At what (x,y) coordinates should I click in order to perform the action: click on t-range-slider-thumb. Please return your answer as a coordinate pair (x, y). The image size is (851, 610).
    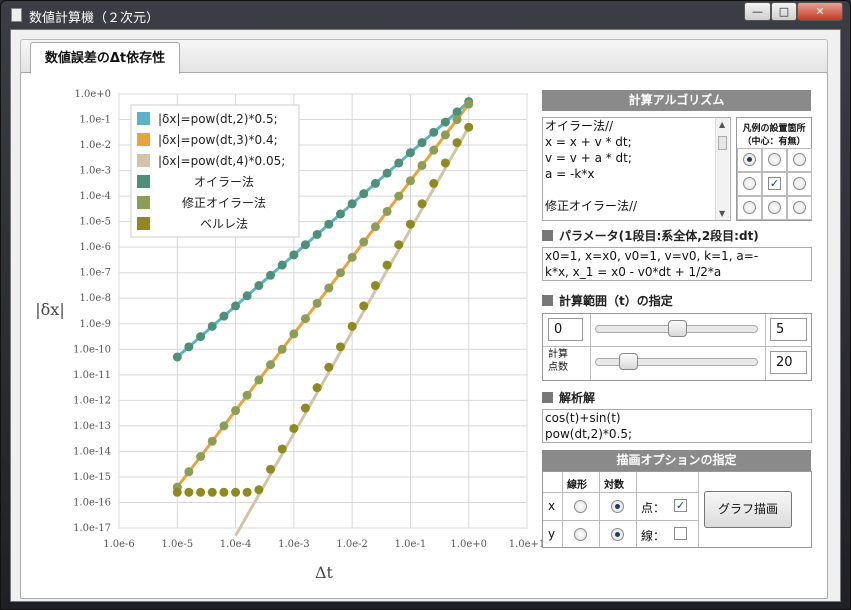
    Looking at the image, I should click on (677, 328).